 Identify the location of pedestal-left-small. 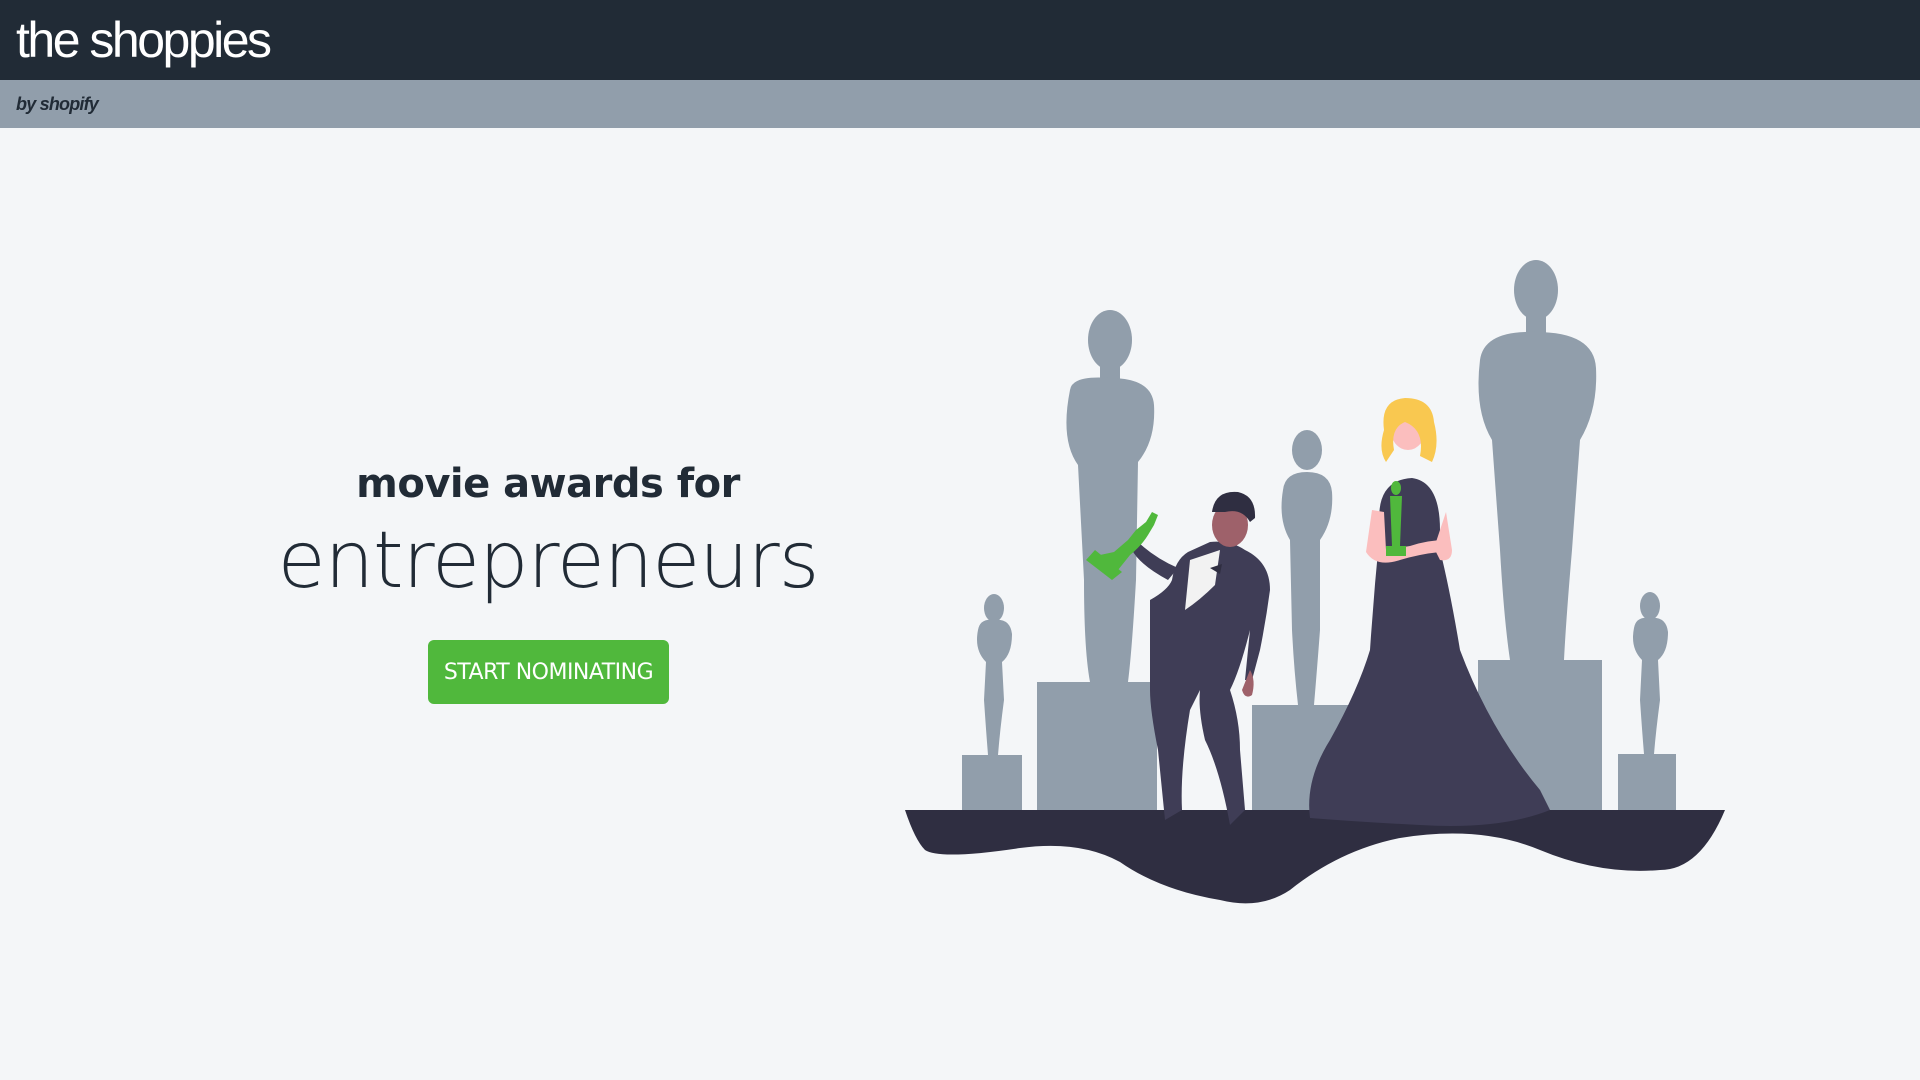
(992, 782).